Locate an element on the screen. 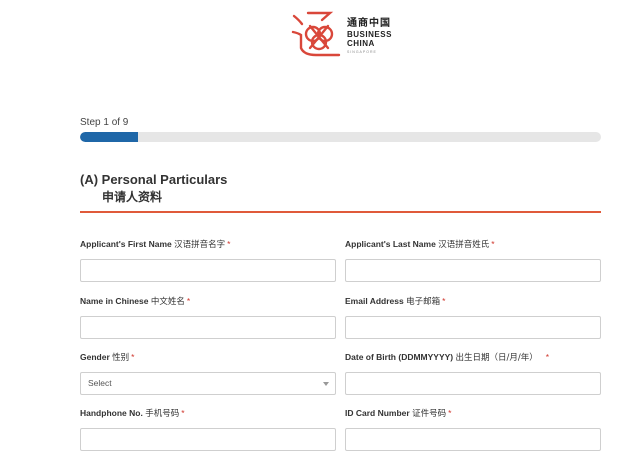 The height and width of the screenshot is (459, 640). id-card-label-cn: 证件号码 is located at coordinates (429, 414).